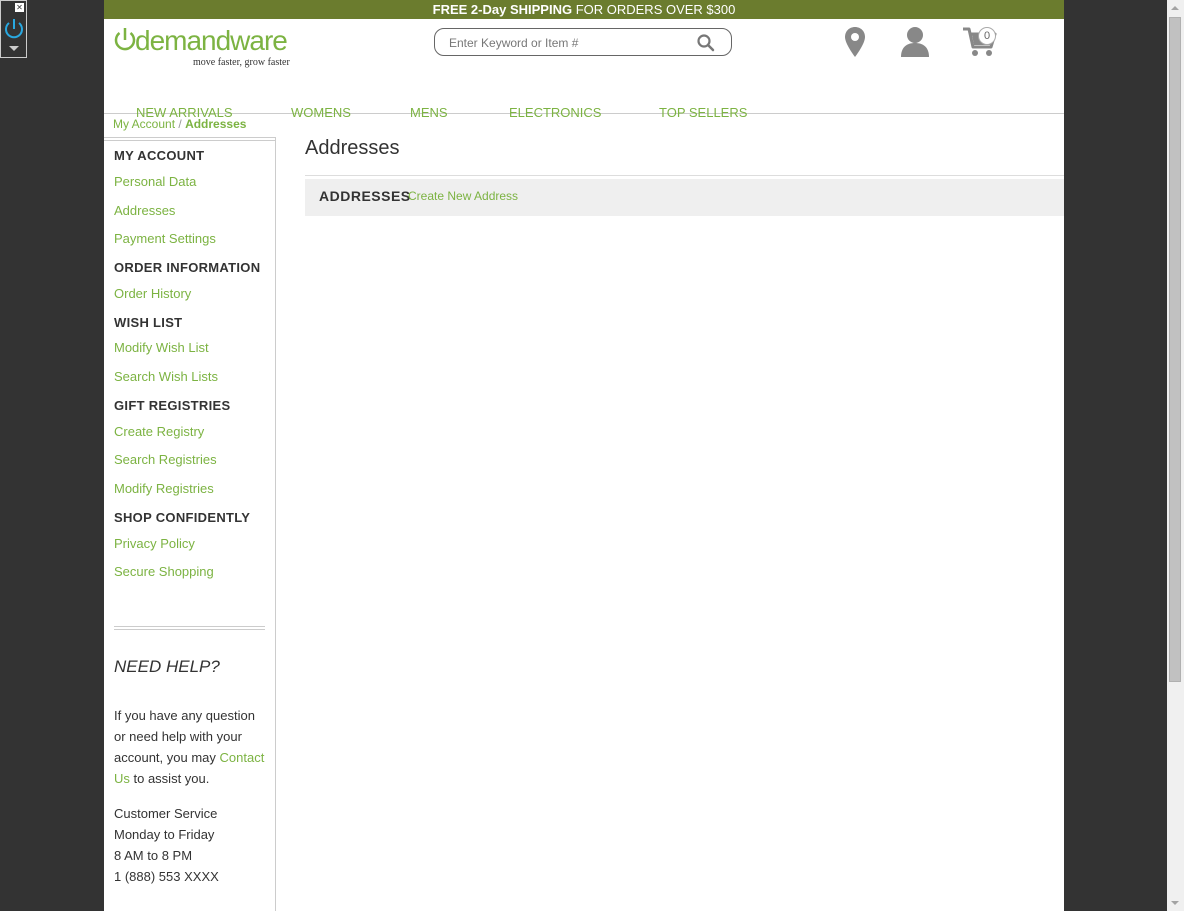  What do you see at coordinates (352, 148) in the screenshot?
I see `page-title: Addresses` at bounding box center [352, 148].